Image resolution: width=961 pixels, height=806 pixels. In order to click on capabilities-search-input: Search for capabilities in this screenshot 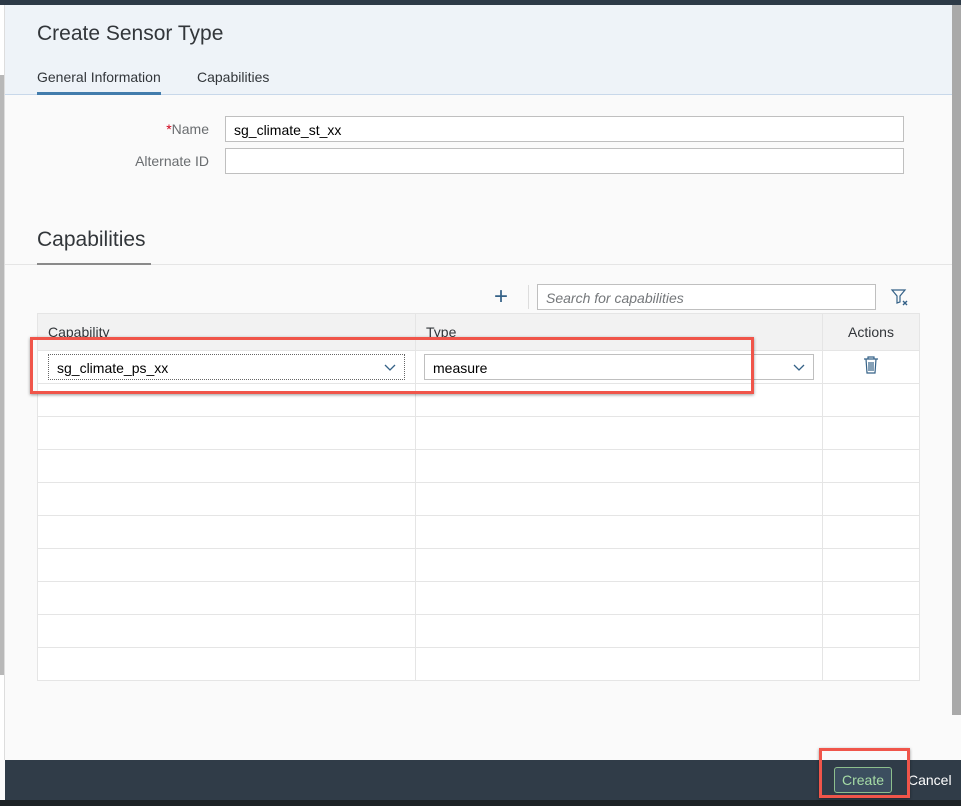, I will do `click(706, 297)`.